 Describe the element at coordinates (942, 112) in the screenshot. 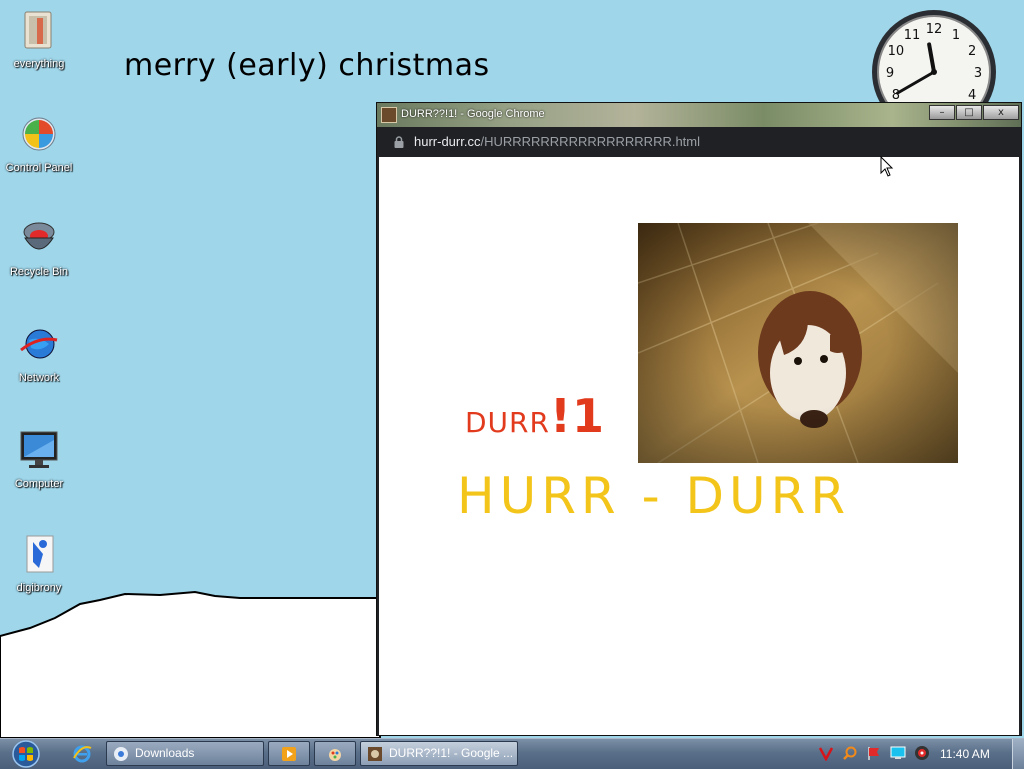

I see `minimize-button: –` at that location.